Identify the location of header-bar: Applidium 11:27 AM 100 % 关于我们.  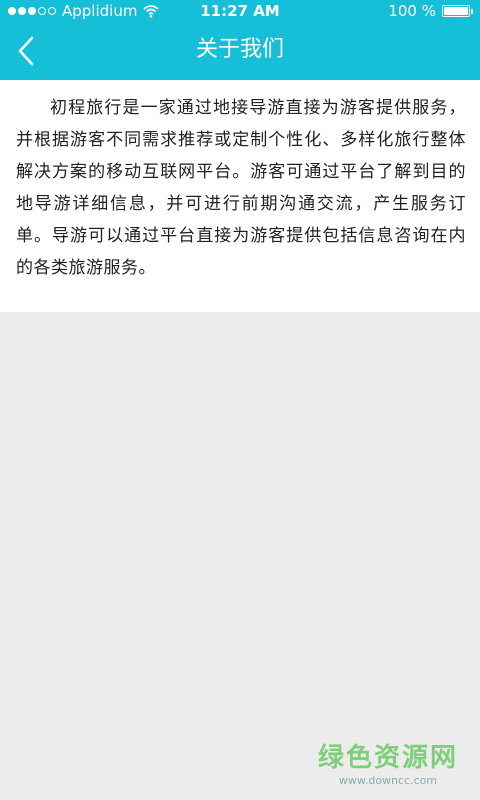
(240, 40).